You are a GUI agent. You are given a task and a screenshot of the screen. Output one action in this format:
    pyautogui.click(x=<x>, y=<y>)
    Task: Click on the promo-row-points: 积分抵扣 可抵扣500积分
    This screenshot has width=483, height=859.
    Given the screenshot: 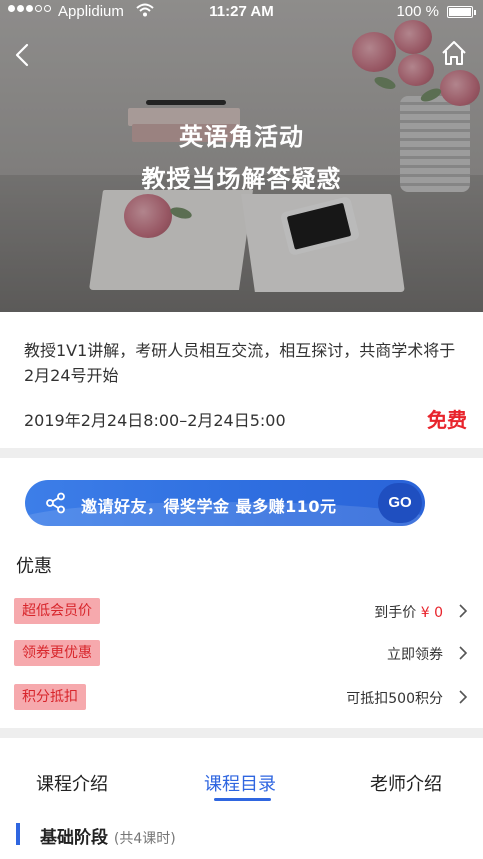 What is the action you would take?
    pyautogui.click(x=241, y=700)
    